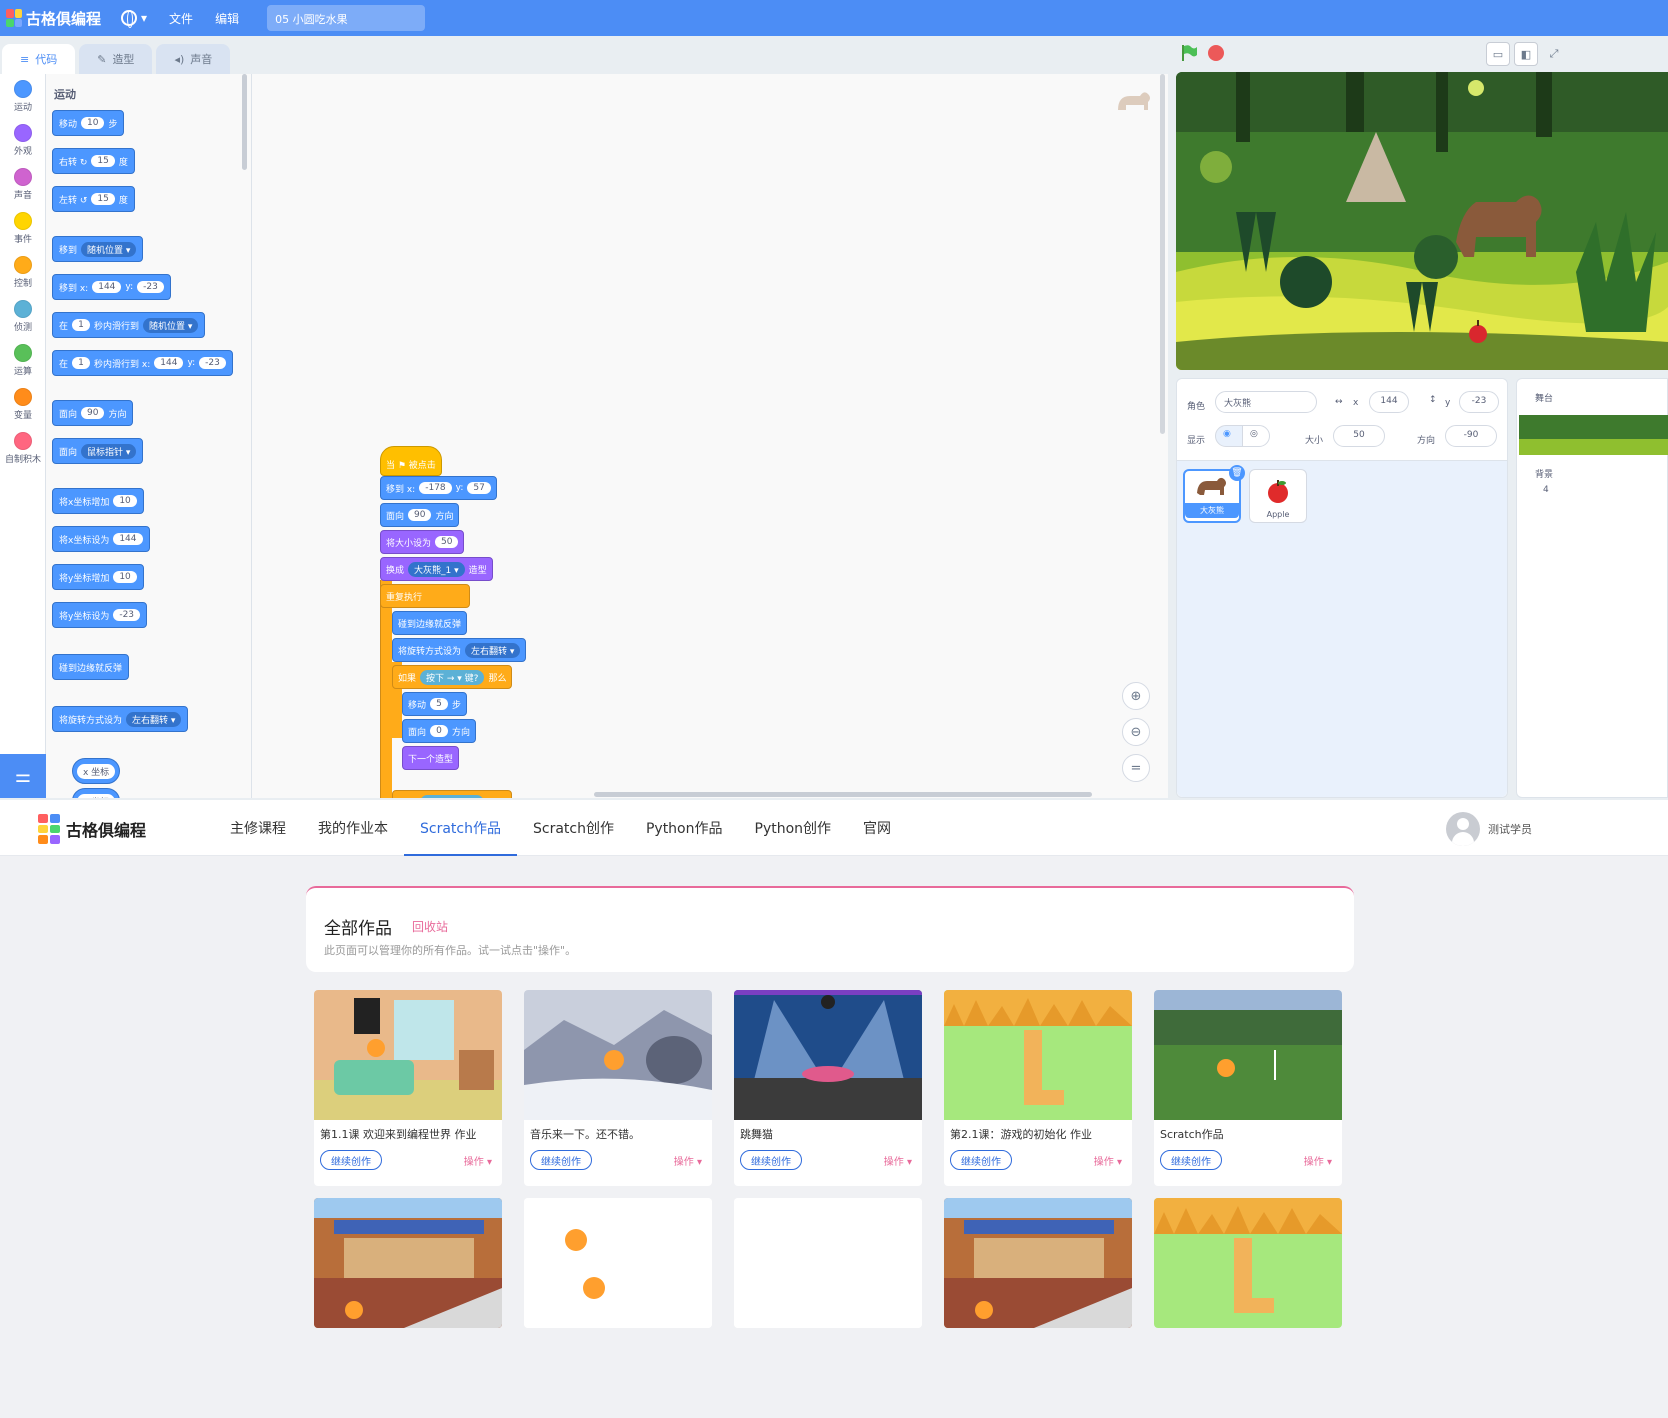  I want to click on size-input: 50, so click(1359, 436).